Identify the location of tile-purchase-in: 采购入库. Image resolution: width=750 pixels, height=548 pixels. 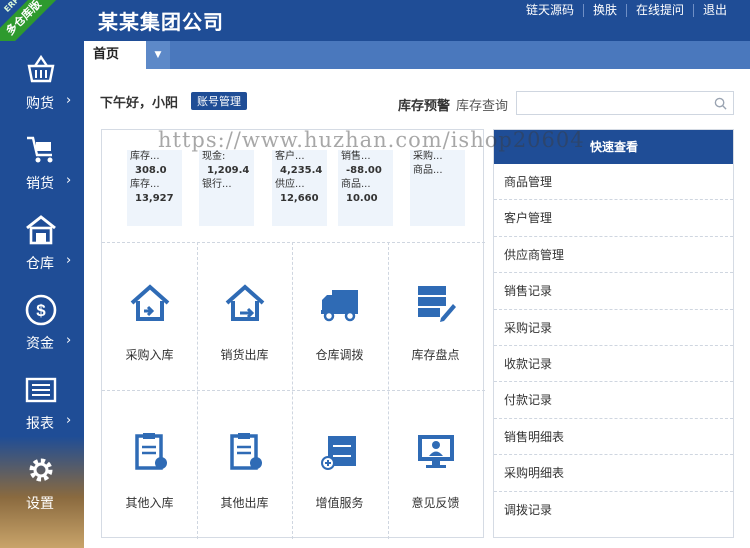
(149, 316).